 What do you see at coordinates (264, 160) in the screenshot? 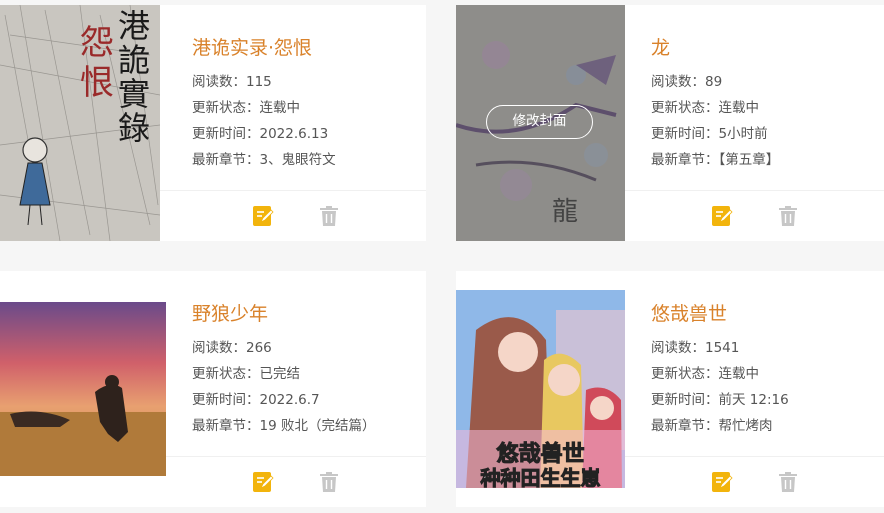
I see `latest-chapter: 最新章节：3、鬼眼符文` at bounding box center [264, 160].